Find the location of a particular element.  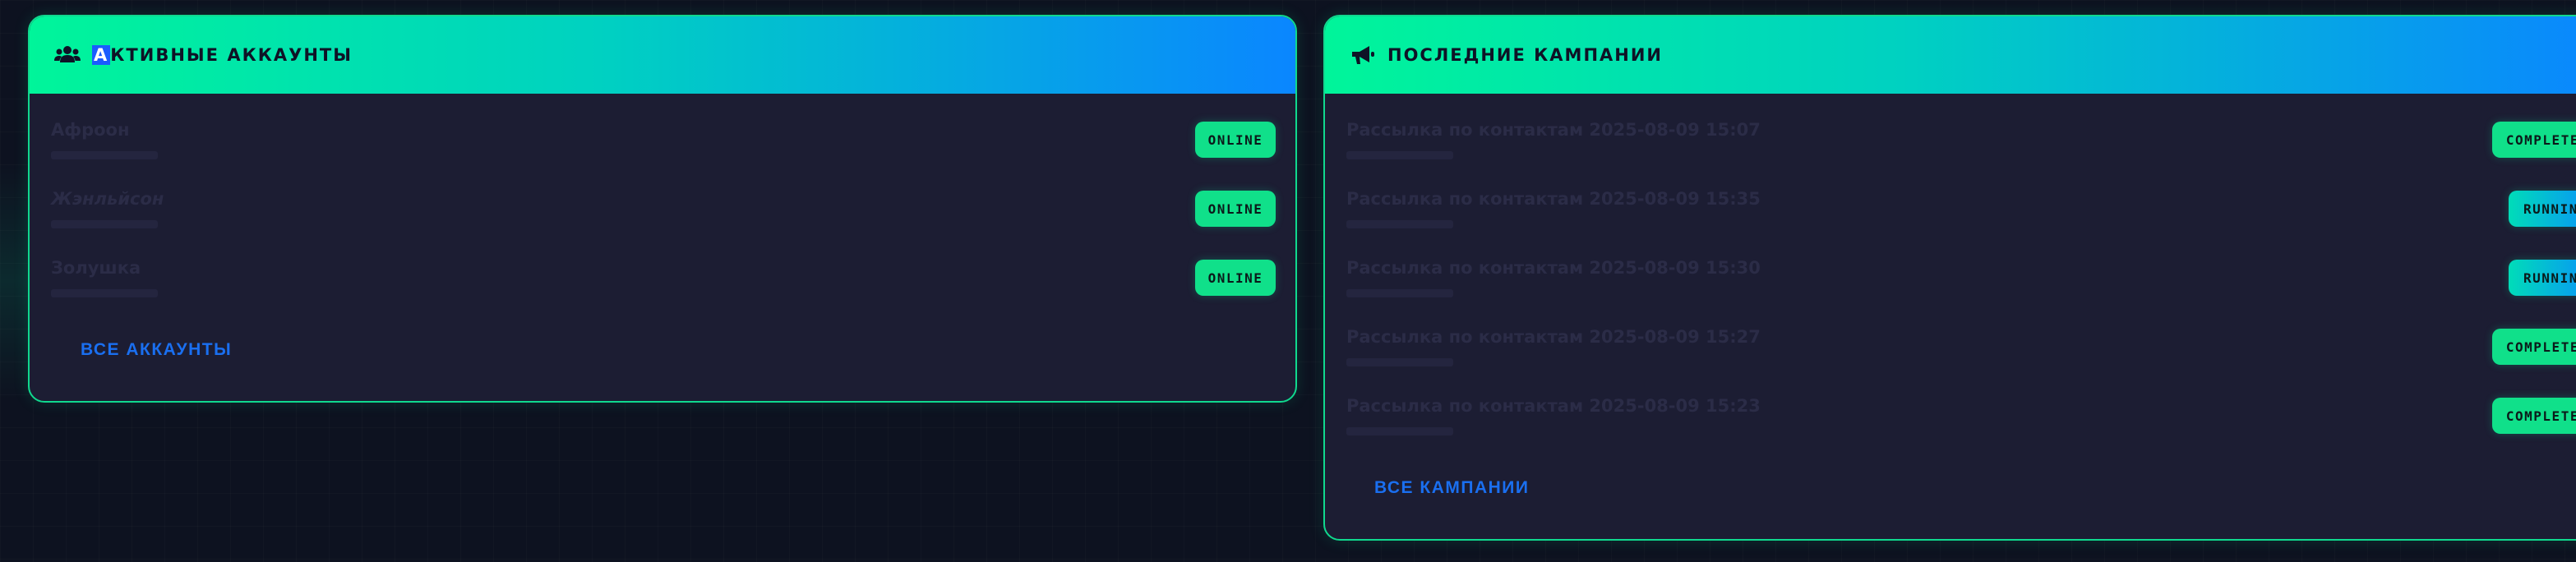

campaign-name: Рассылка по контактам 2025-08-09 15:27 is located at coordinates (1553, 337).